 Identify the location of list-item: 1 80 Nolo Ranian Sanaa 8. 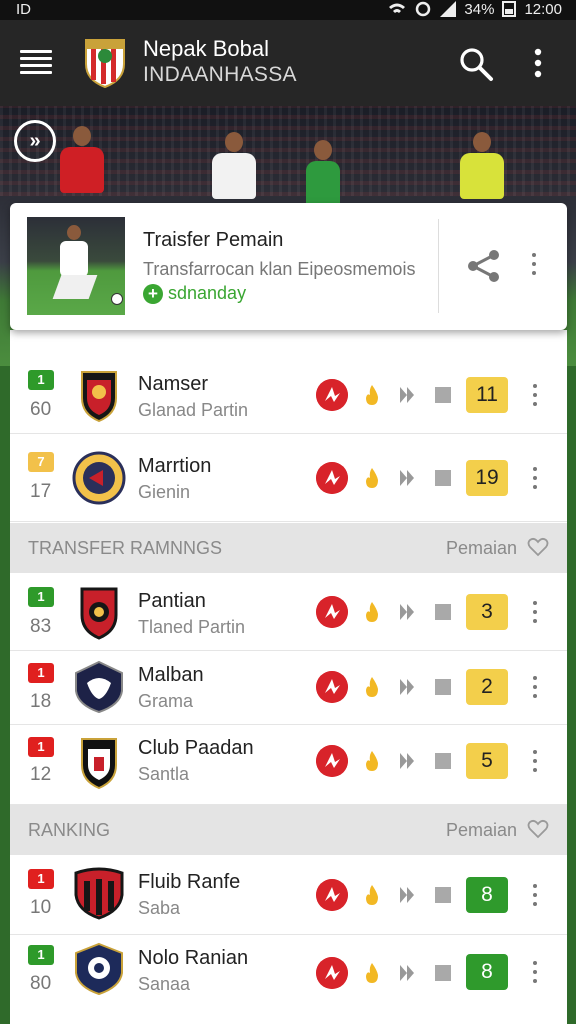
(288, 979).